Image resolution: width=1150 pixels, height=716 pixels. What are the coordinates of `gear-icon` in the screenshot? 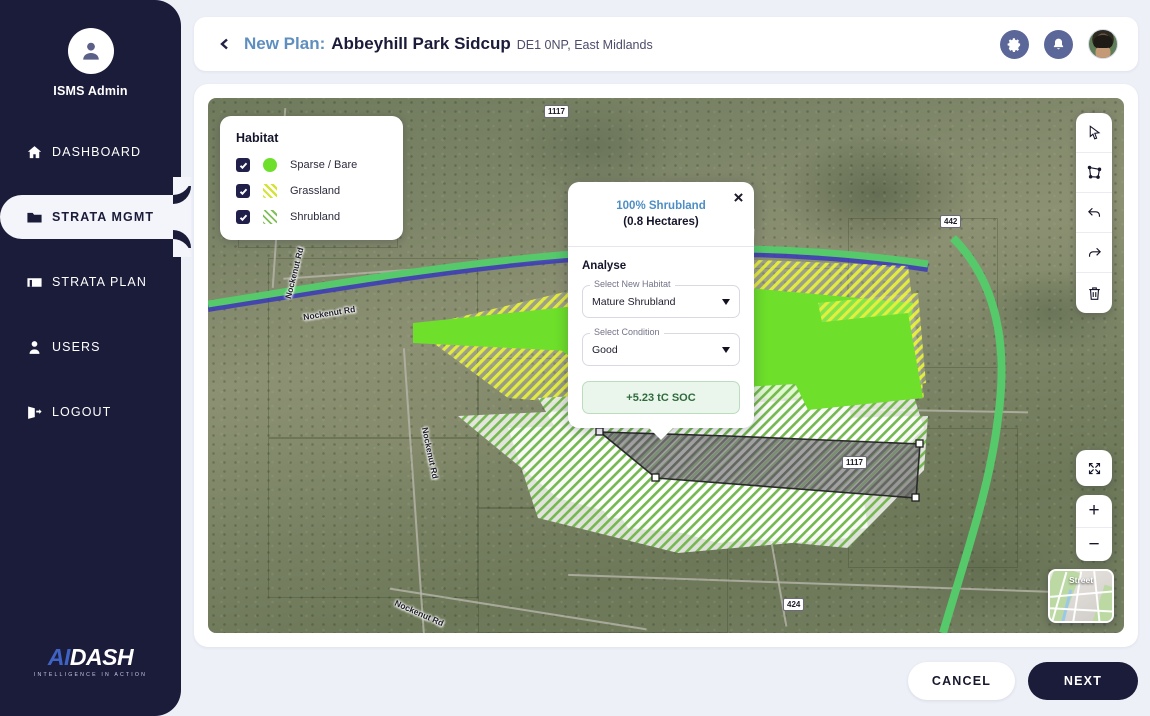 It's located at (1014, 44).